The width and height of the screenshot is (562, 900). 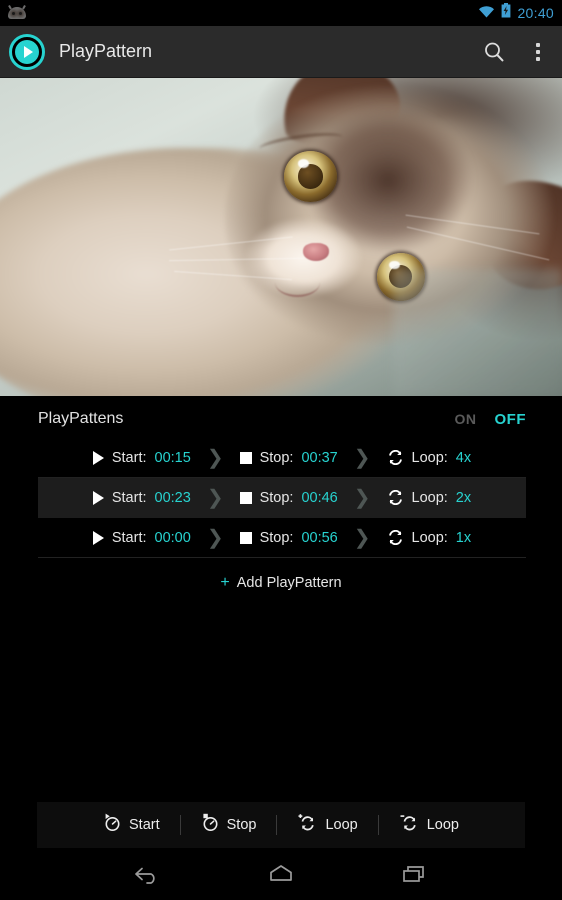 I want to click on start-segment: Start: 00:15, so click(x=141, y=457).